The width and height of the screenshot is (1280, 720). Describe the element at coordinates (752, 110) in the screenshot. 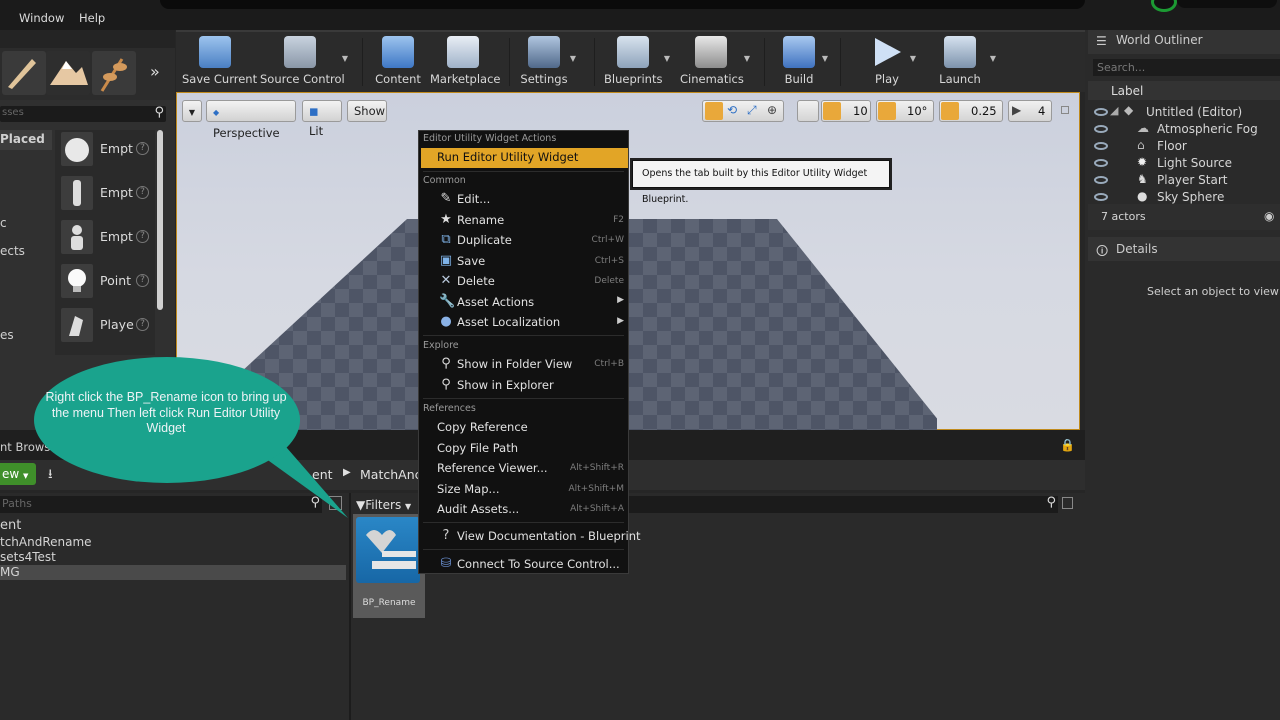

I see `scale-icon: ⤢` at that location.